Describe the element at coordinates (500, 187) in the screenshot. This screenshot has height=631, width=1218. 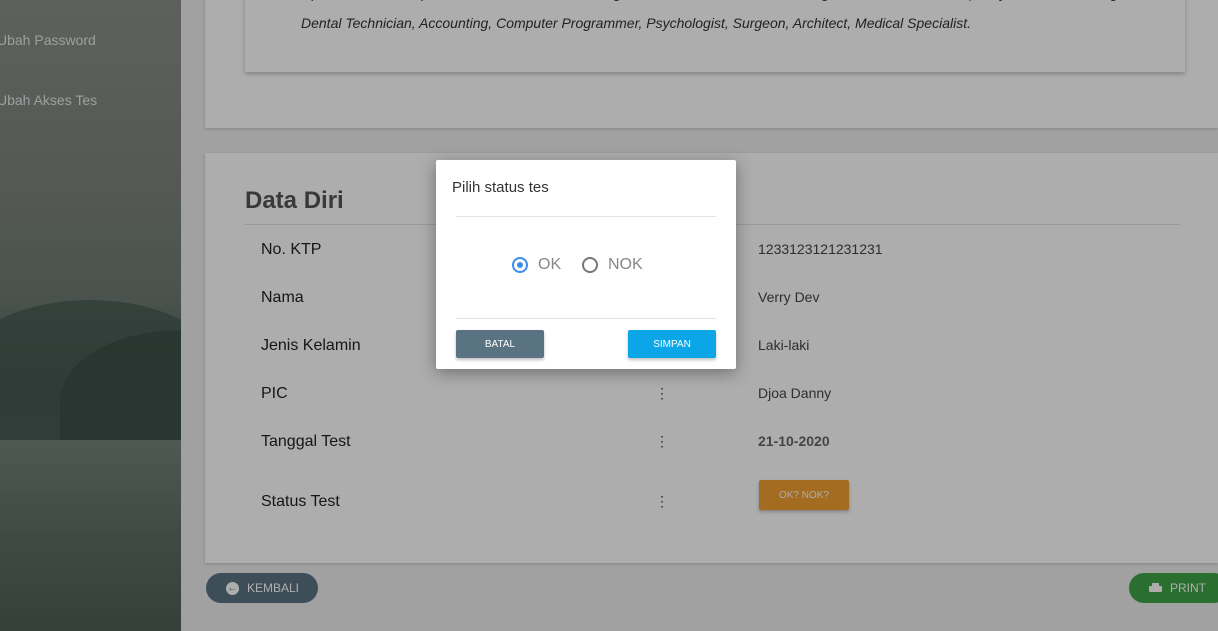
I see `dialog-title: Pilih status tes` at that location.